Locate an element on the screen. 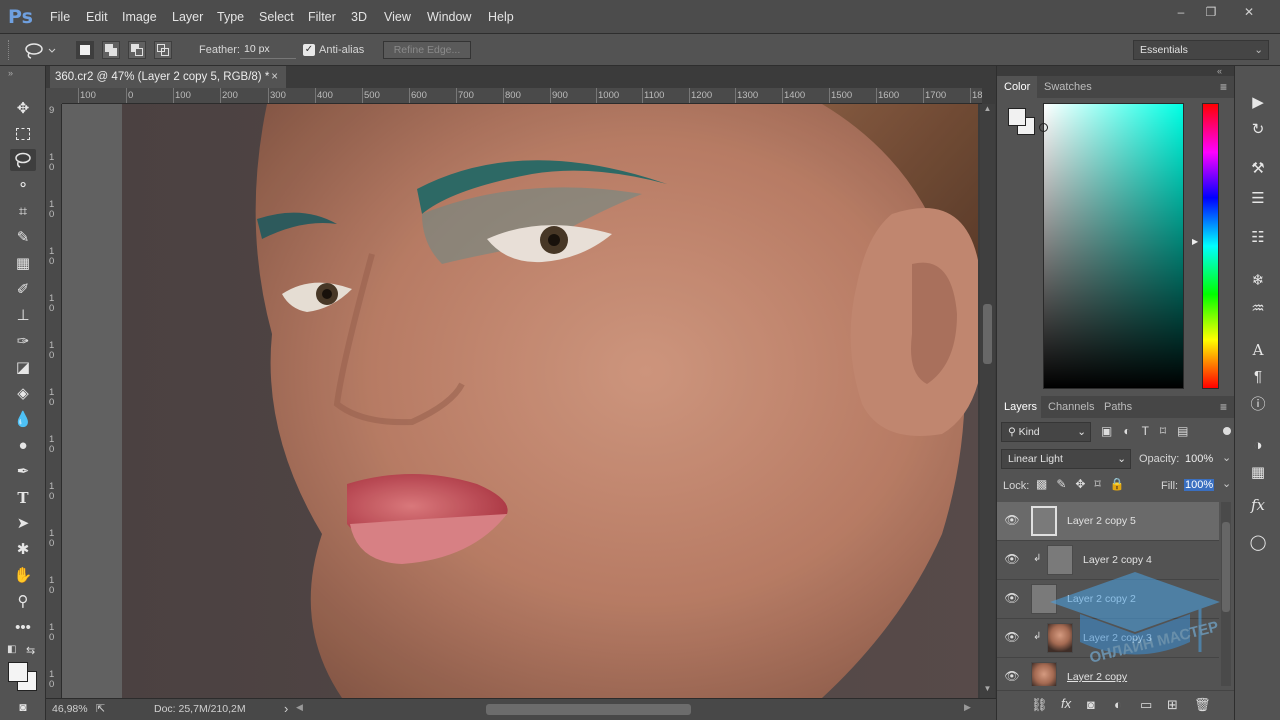  menu-3d: 3D is located at coordinates (359, 17).